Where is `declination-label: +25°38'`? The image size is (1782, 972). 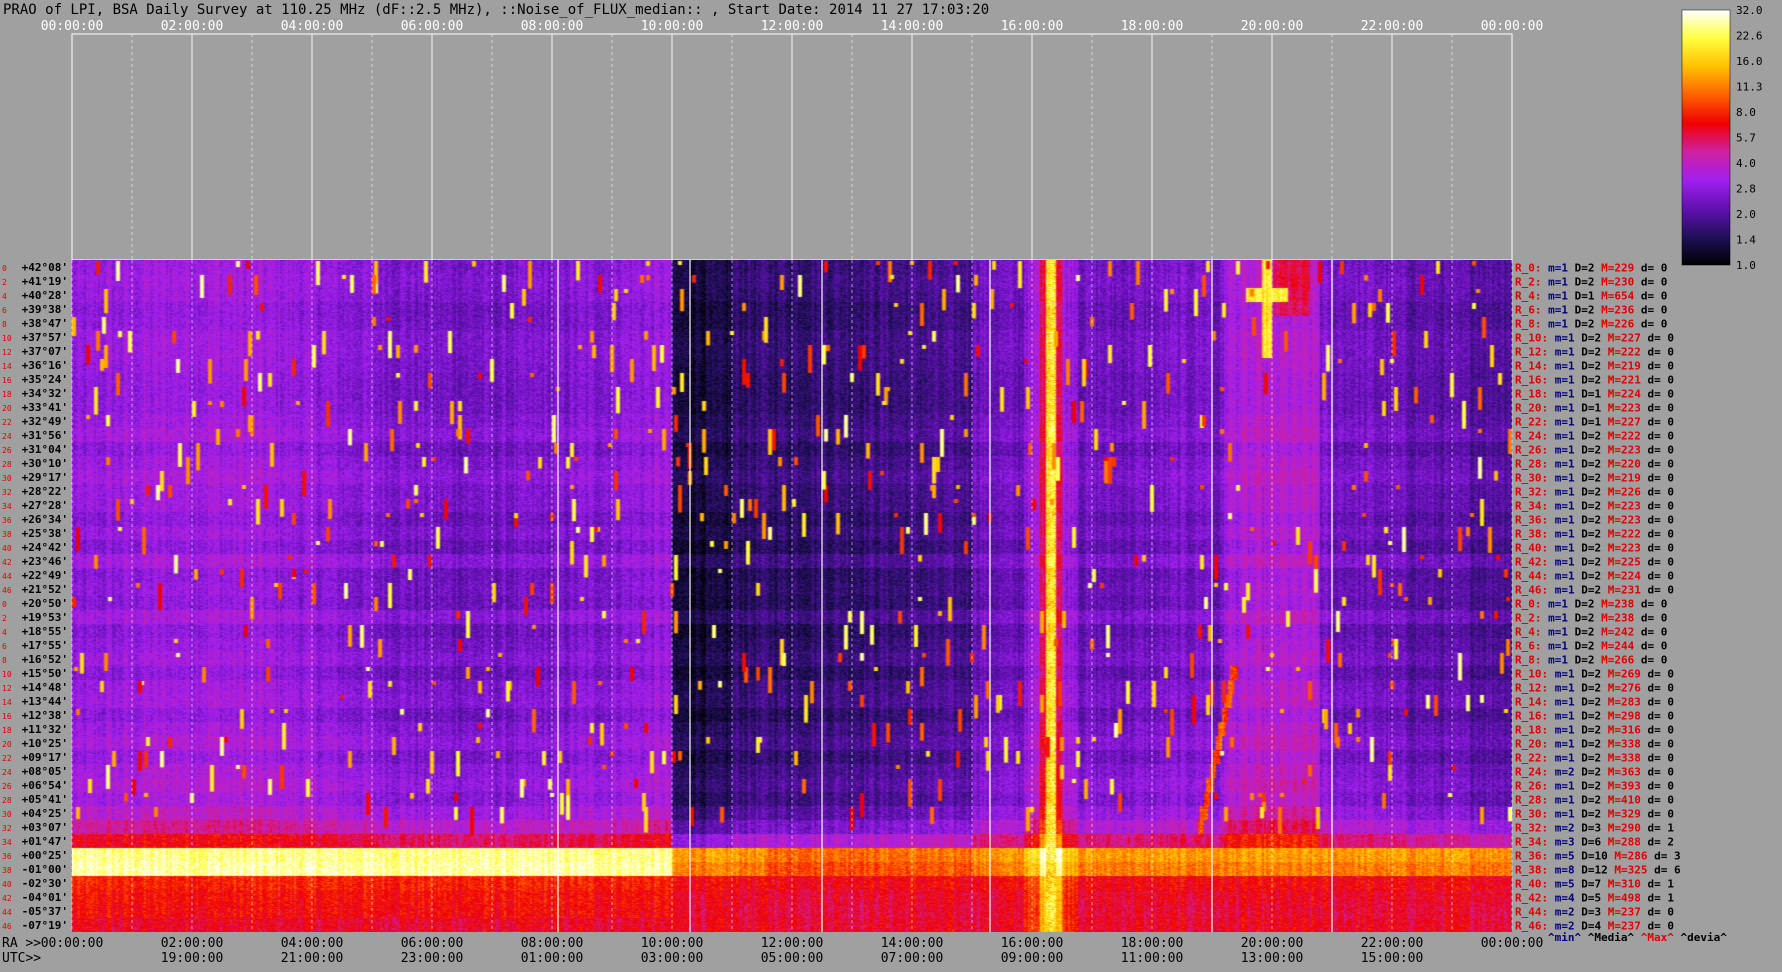 declination-label: +25°38' is located at coordinates (45, 533).